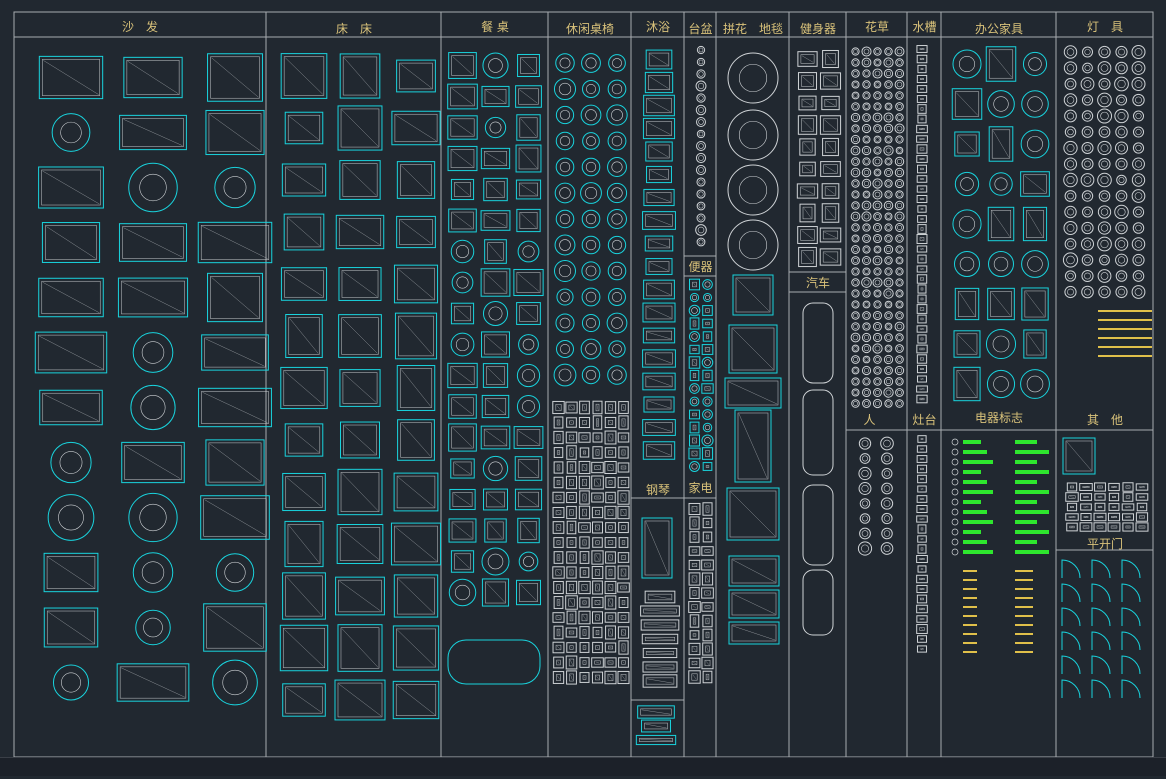  Describe the element at coordinates (899, 172) in the screenshot. I see `block-plants-59-inner` at that location.